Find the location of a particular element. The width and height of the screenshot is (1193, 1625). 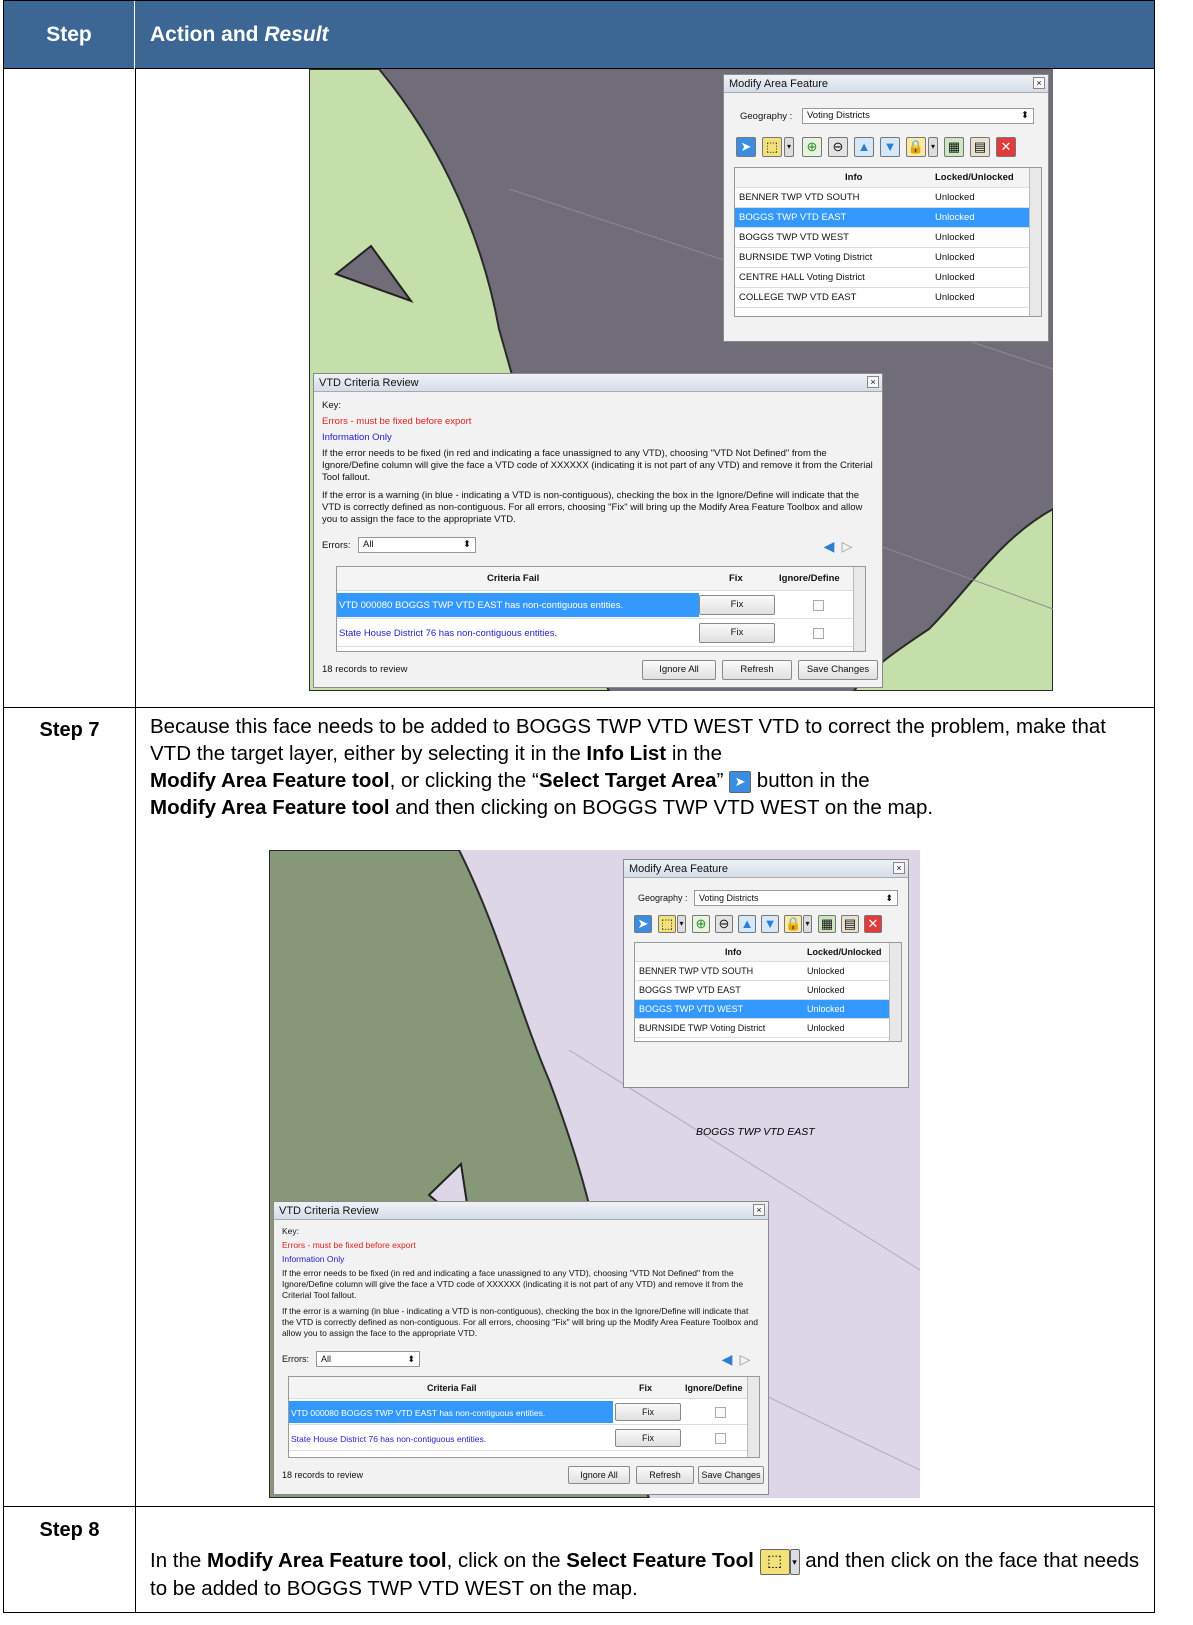

list-item: COLLEGE TWP VTD EAST Unlocked is located at coordinates (883, 298).